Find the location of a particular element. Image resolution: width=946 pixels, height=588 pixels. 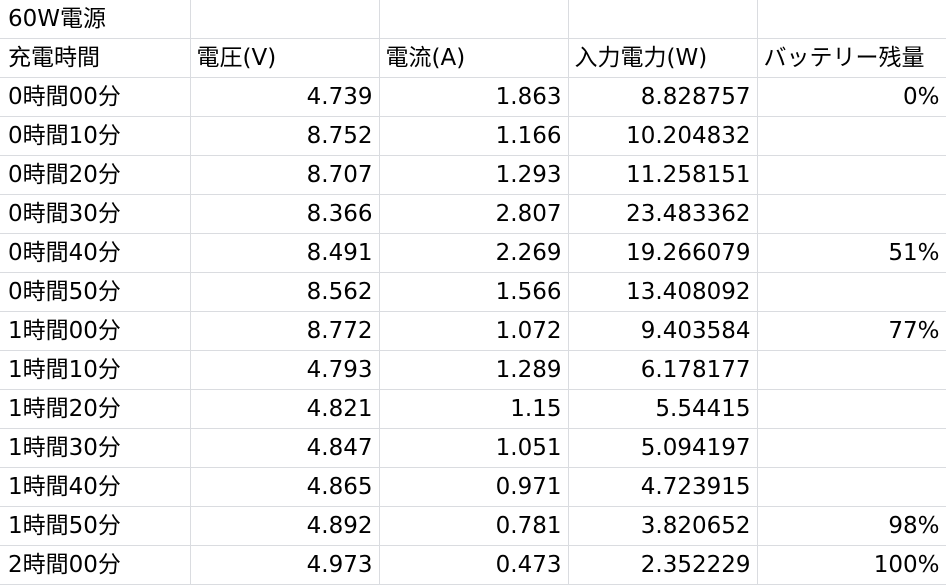

table-row: 0時間50分 8.562 1.566 13.408092 is located at coordinates (473, 292).